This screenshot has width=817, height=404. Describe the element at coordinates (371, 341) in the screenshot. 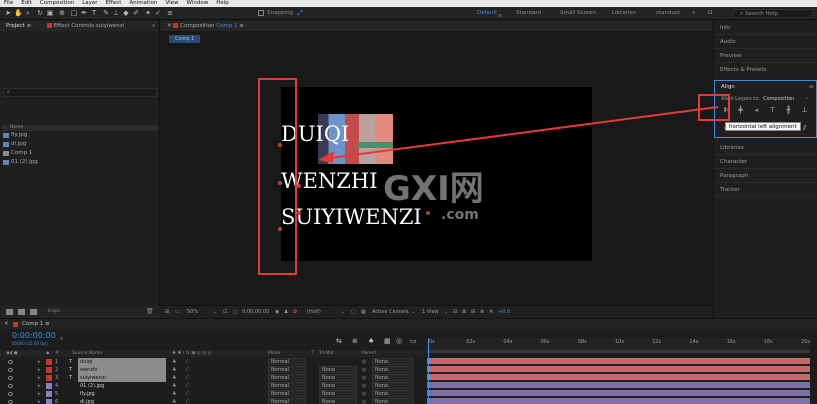

I see `shy-layers-icon: ♠` at that location.